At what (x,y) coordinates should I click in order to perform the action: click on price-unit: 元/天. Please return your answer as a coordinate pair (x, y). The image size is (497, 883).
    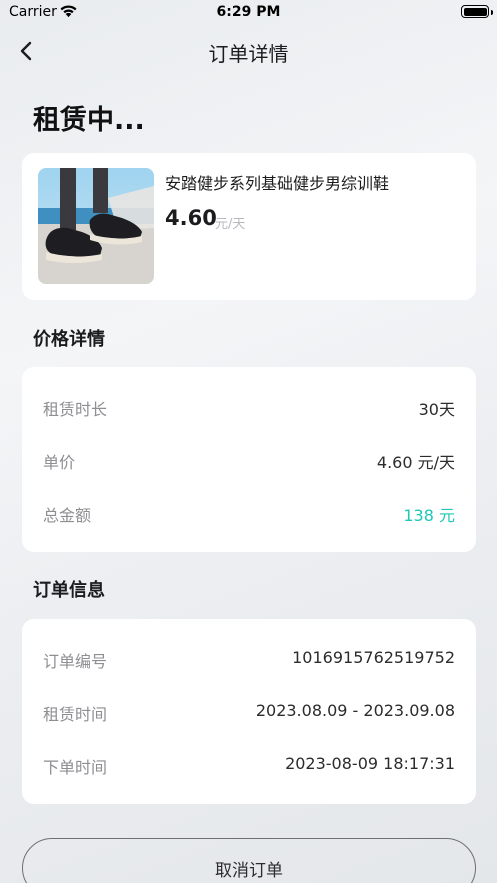
    Looking at the image, I should click on (230, 224).